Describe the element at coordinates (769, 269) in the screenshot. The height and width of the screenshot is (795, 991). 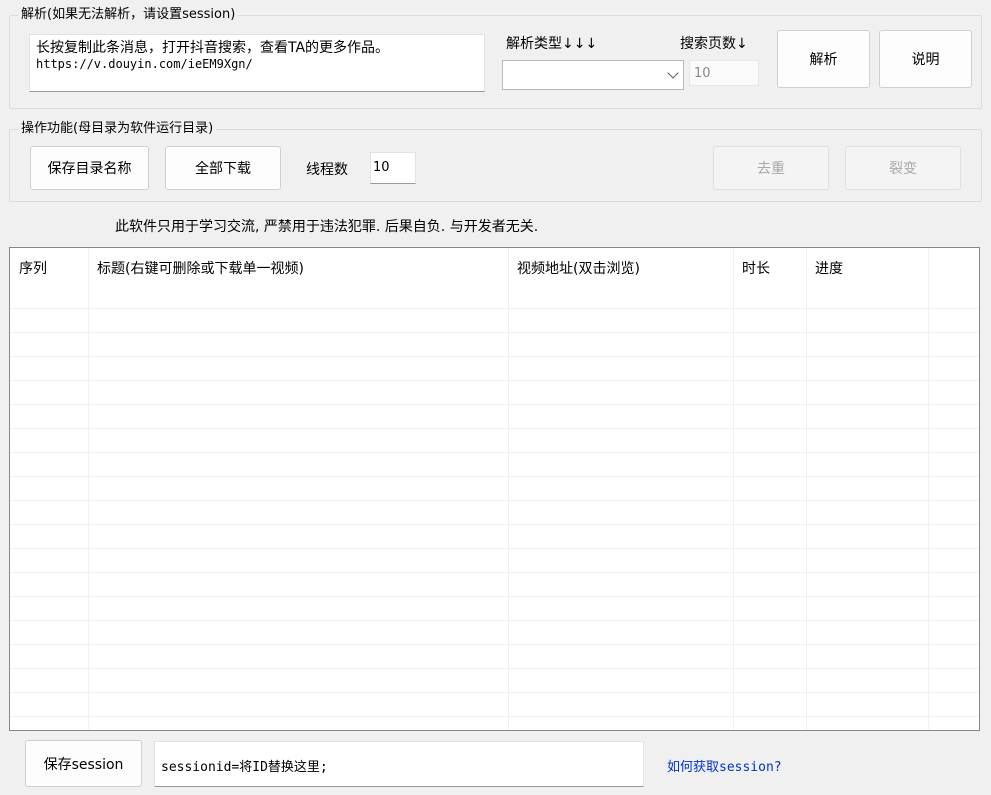
I see `column-header-duration: 时长` at that location.